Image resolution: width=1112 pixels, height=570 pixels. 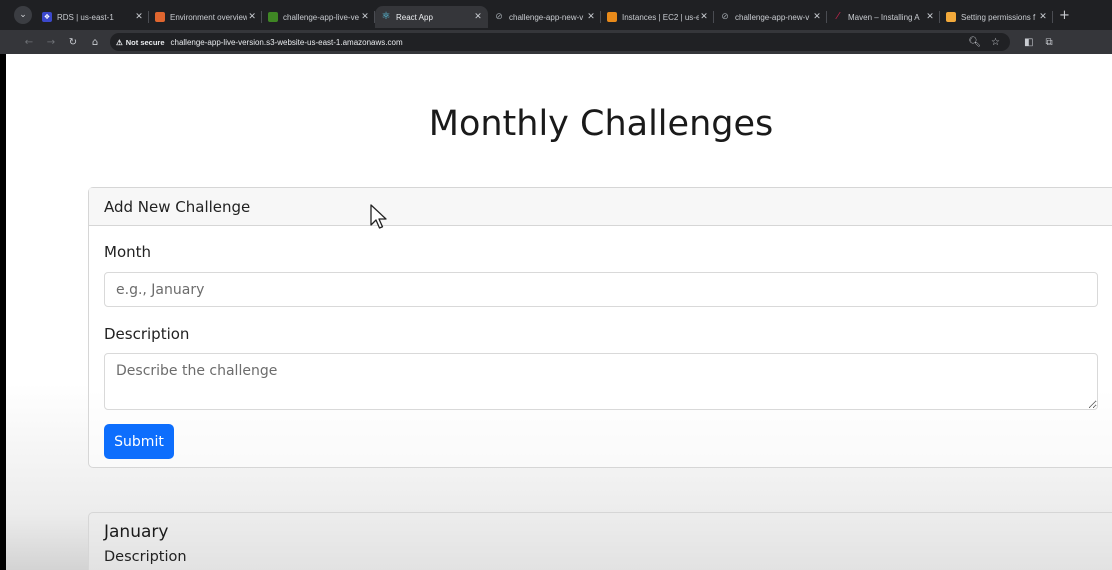 What do you see at coordinates (1028, 42) in the screenshot?
I see `side-panel-icon: ◧` at bounding box center [1028, 42].